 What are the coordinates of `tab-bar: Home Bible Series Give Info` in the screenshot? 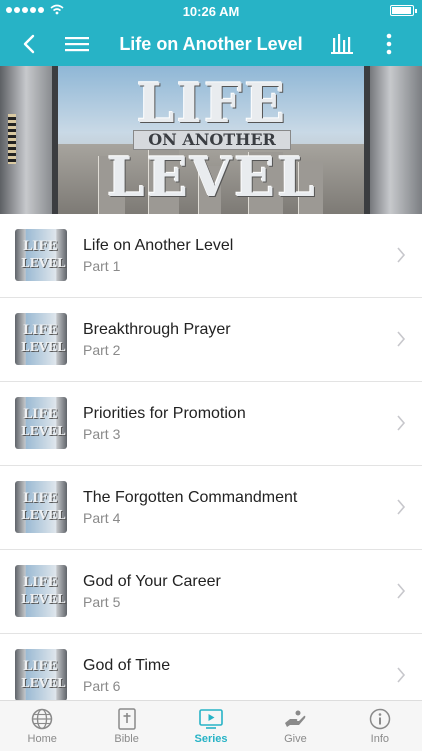 It's located at (211, 725).